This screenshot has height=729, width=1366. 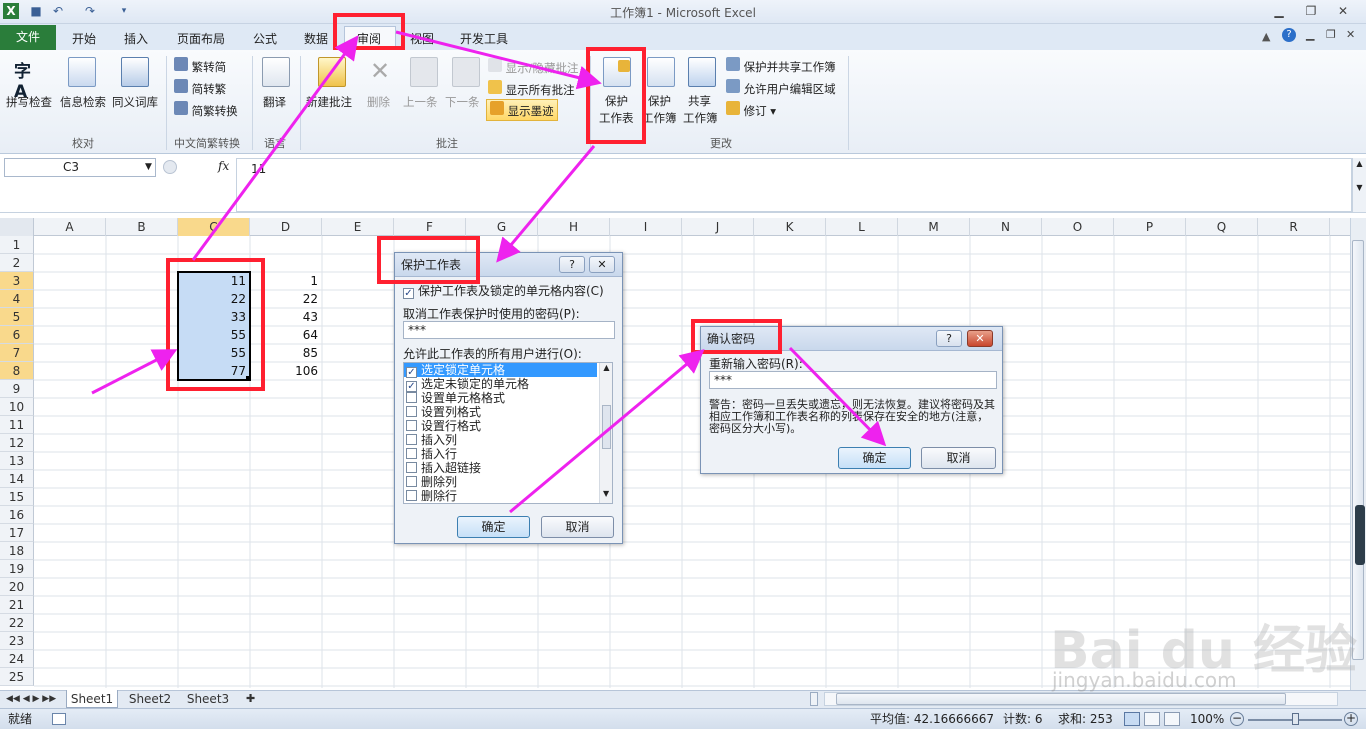 I want to click on scroll-up-icon: ▲, so click(x=606, y=369).